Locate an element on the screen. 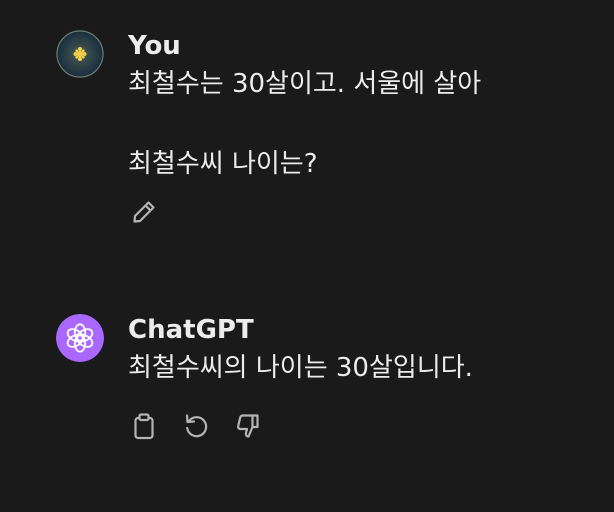  assistant-actions is located at coordinates (363, 426).